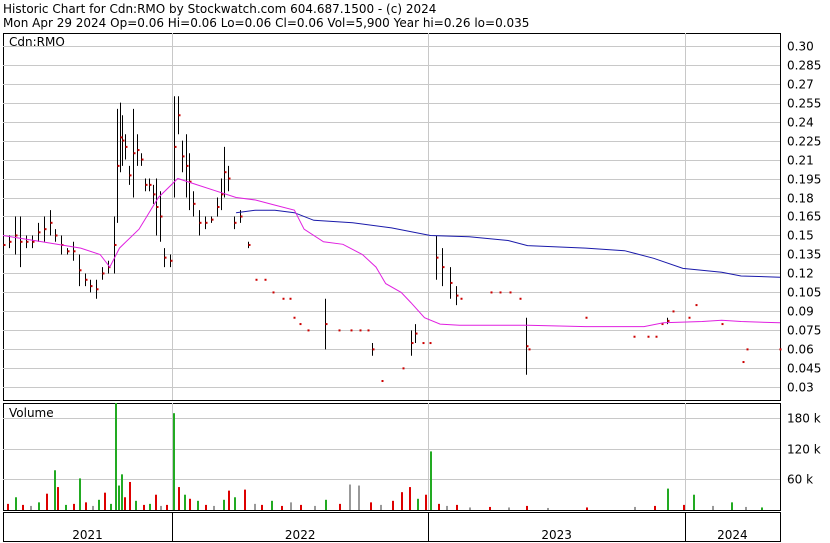  I want to click on x-tick-label: 2024, so click(732, 535).